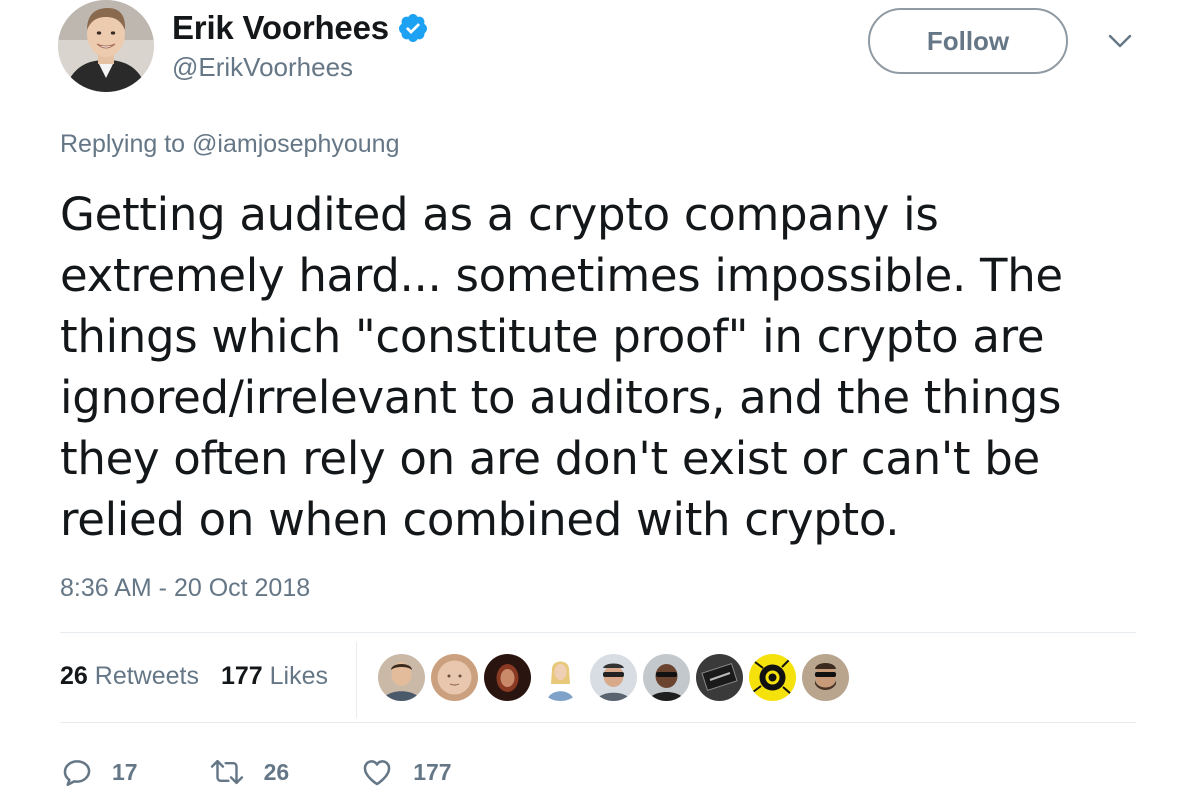 This screenshot has width=1200, height=808. What do you see at coordinates (299, 676) in the screenshot?
I see `likes-label: Likes` at bounding box center [299, 676].